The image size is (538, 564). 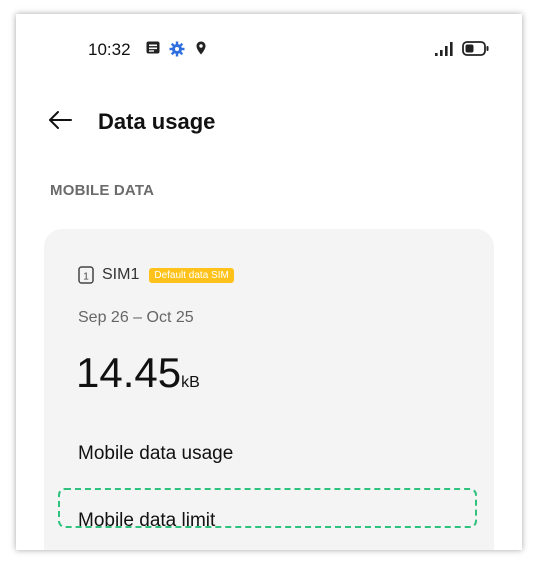 What do you see at coordinates (153, 50) in the screenshot?
I see `notification-icon` at bounding box center [153, 50].